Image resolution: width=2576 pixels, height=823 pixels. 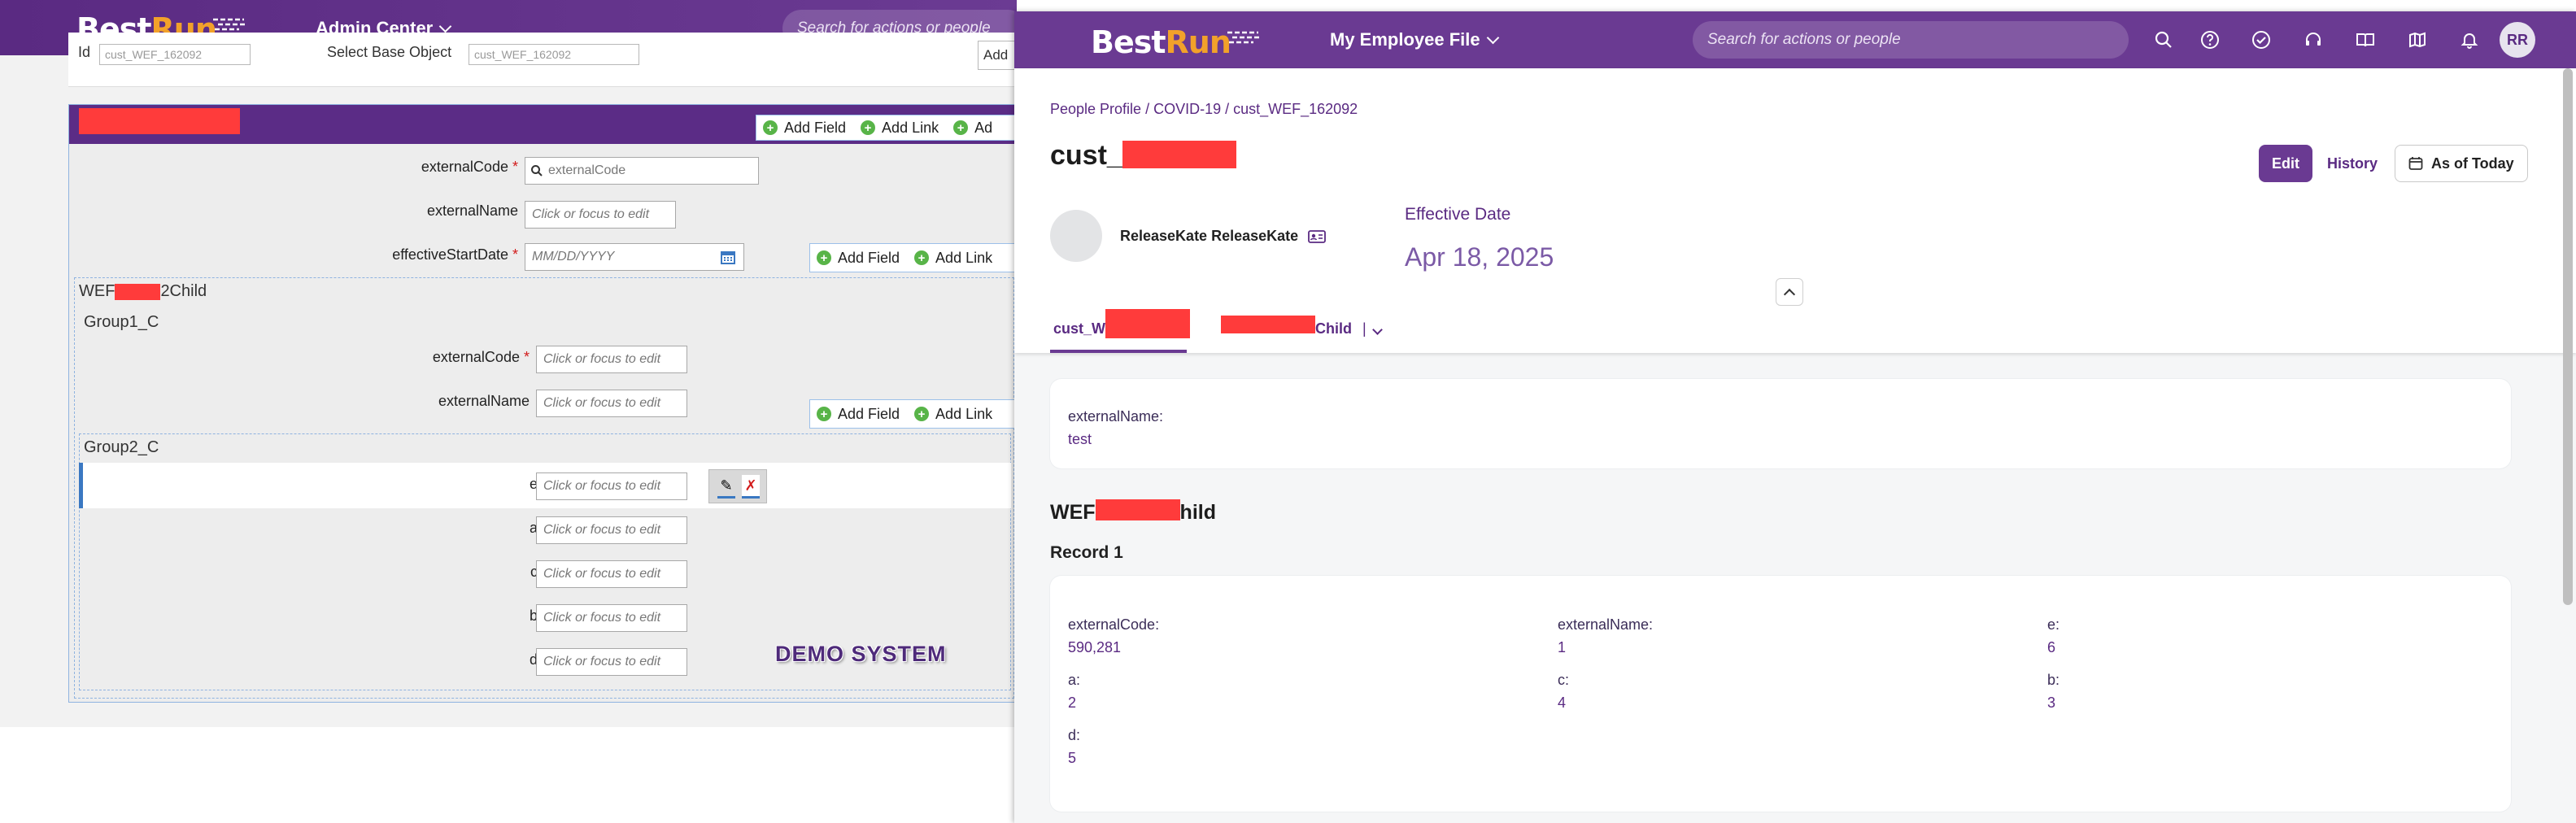 I want to click on my-employee-file-menu: My Employee File, so click(x=1414, y=40).